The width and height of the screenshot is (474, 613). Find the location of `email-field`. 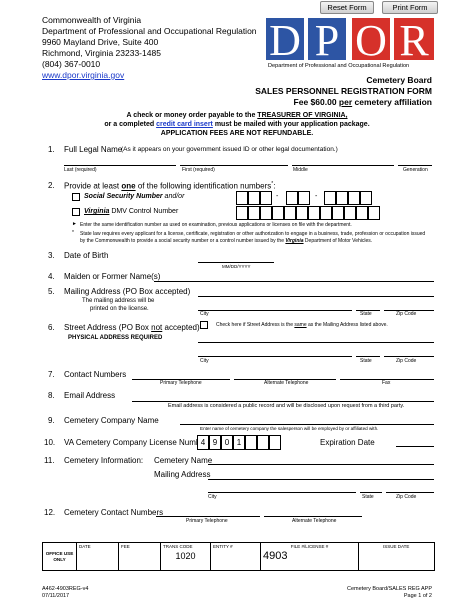

email-field is located at coordinates (283, 401).